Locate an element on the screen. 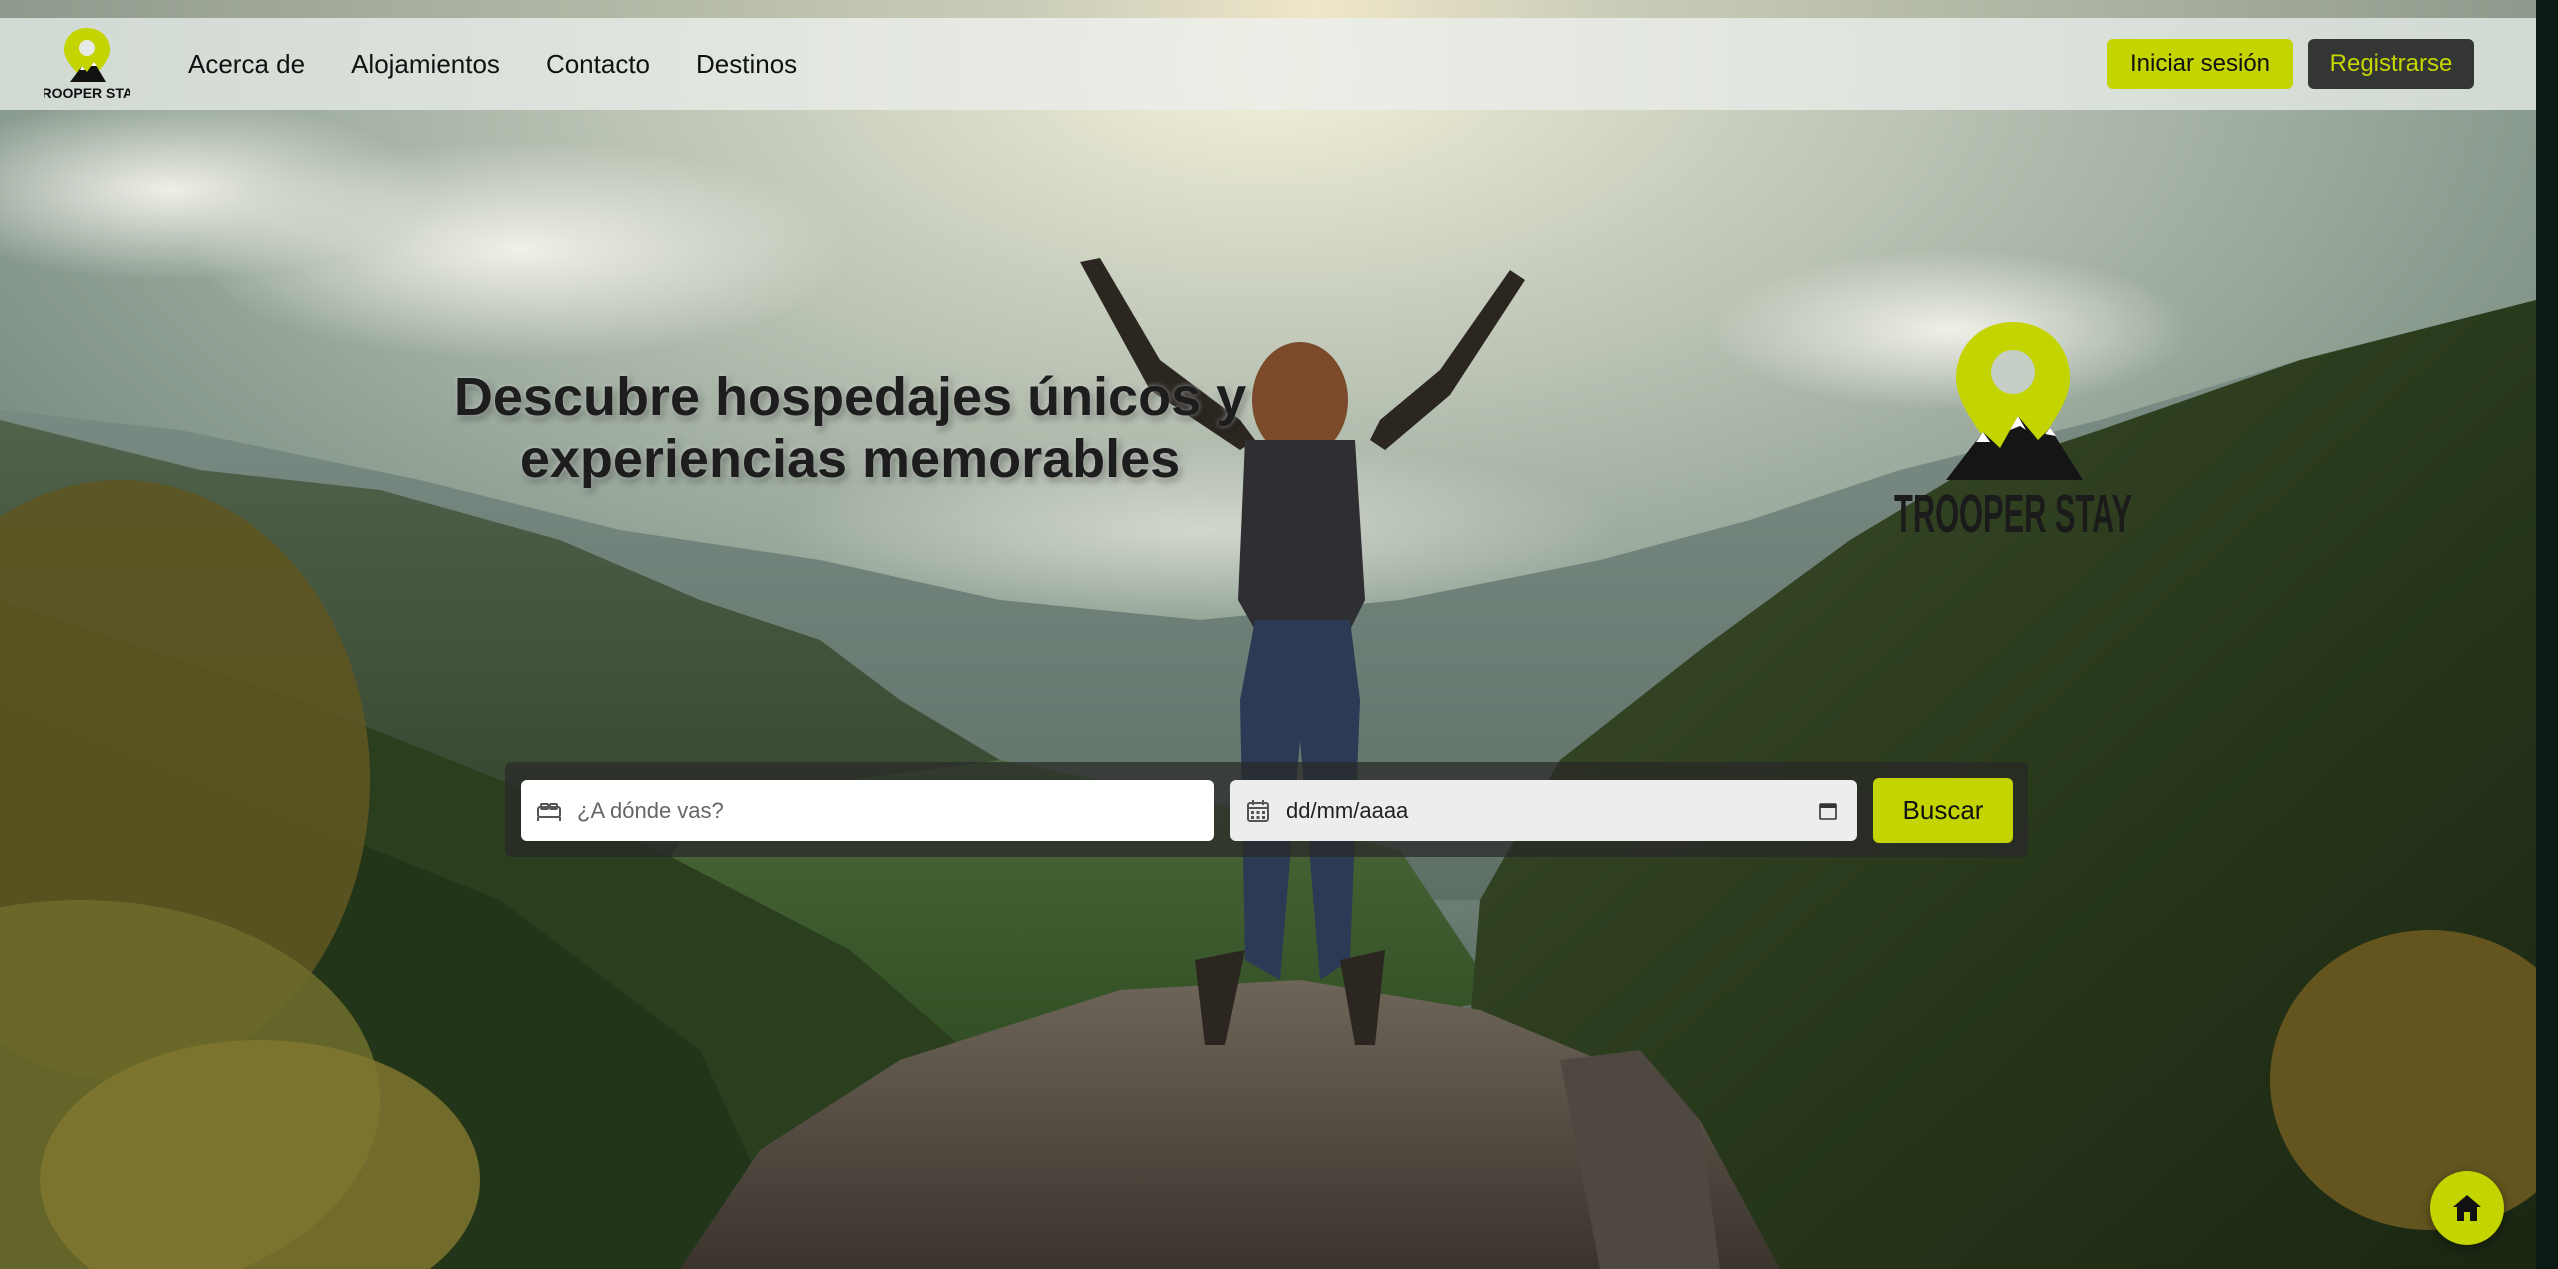  calendar-icon is located at coordinates (1258, 810).